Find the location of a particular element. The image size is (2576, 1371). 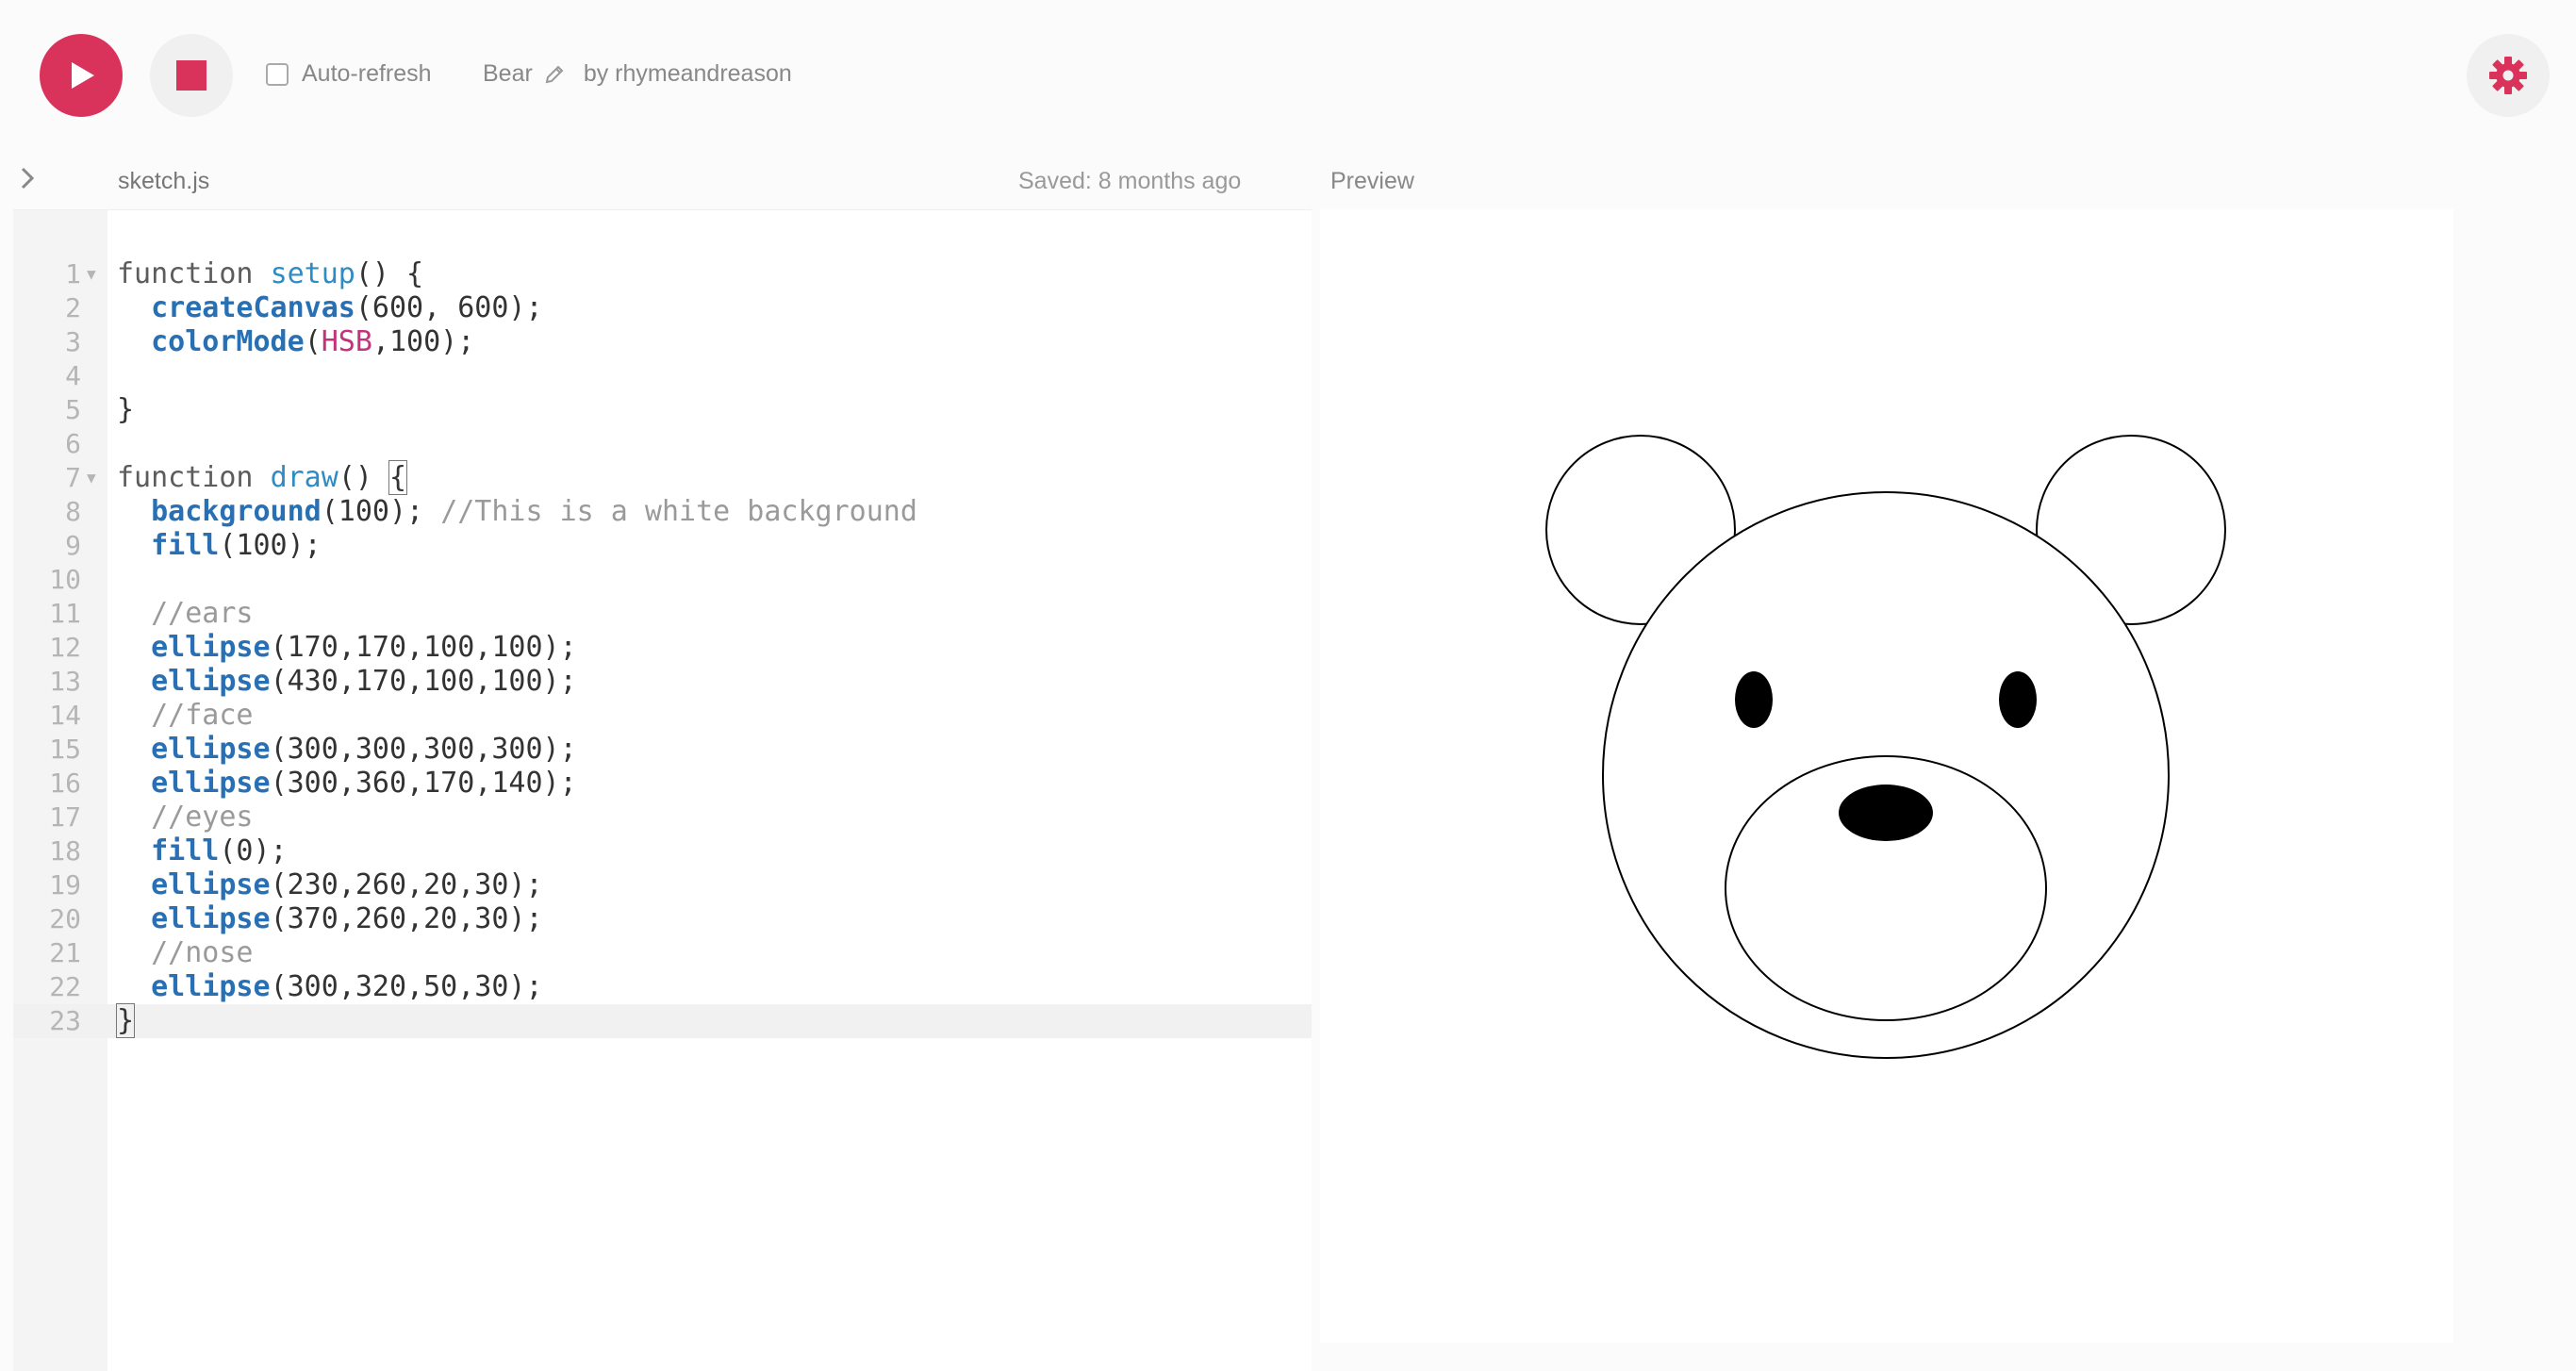

code-line: 22 ellipse(300,320,50,30); is located at coordinates (662, 987).